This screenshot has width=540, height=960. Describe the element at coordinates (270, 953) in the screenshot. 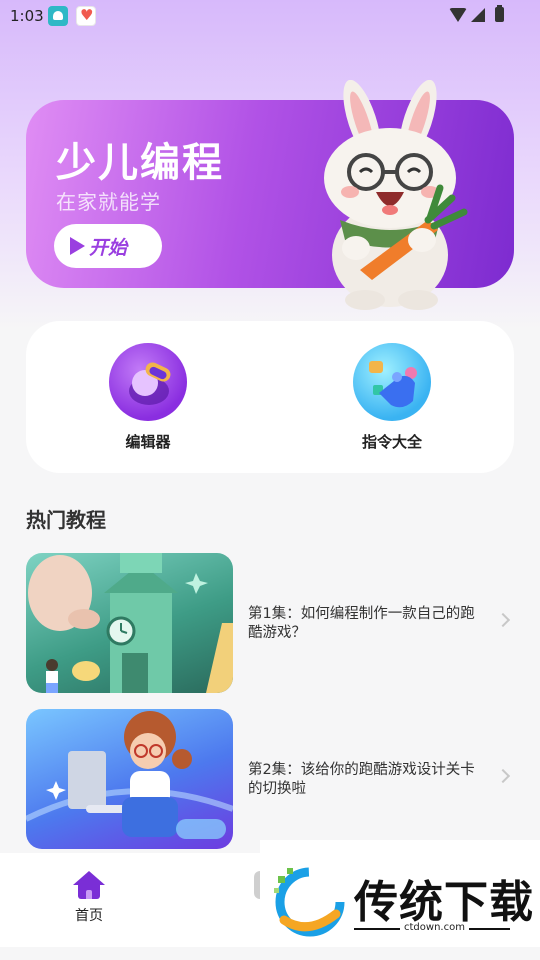

I see `system-bottom-bar` at that location.